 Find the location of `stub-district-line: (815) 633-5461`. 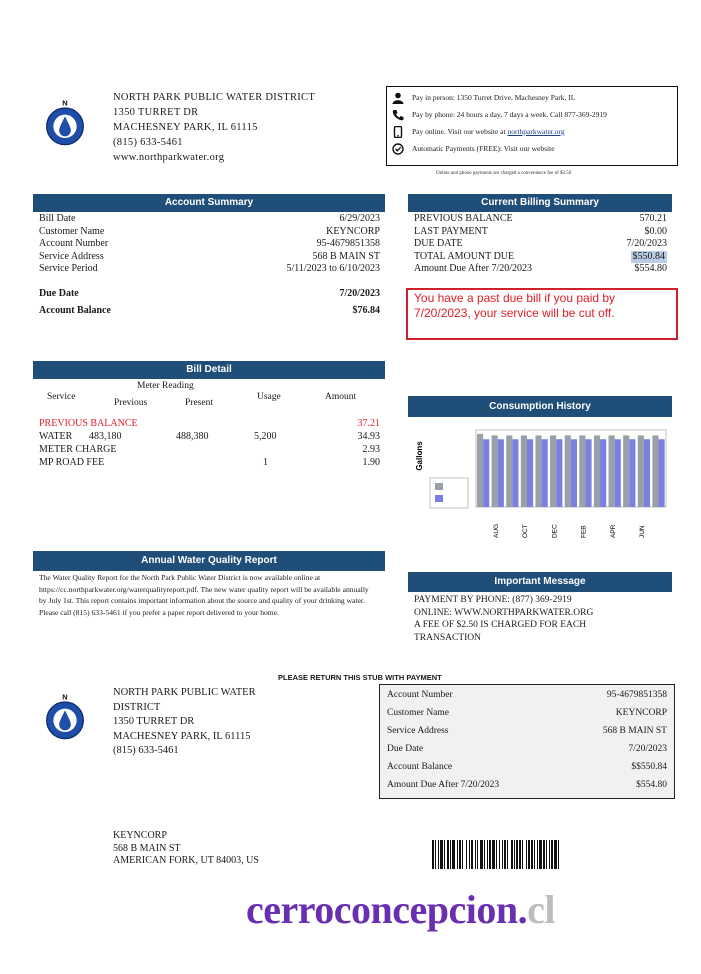

stub-district-line: (815) 633-5461 is located at coordinates (146, 750).